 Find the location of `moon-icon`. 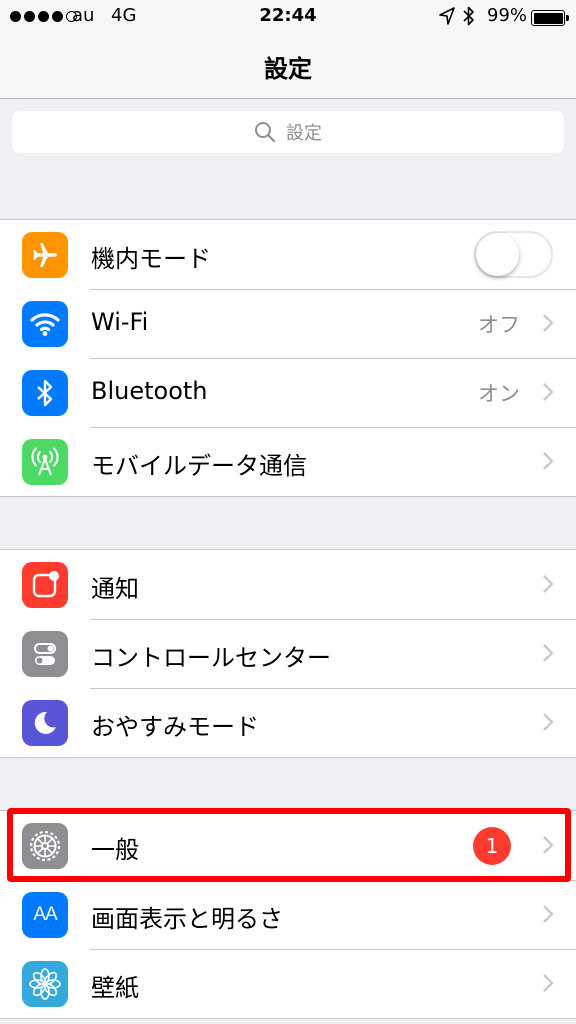

moon-icon is located at coordinates (45, 723).